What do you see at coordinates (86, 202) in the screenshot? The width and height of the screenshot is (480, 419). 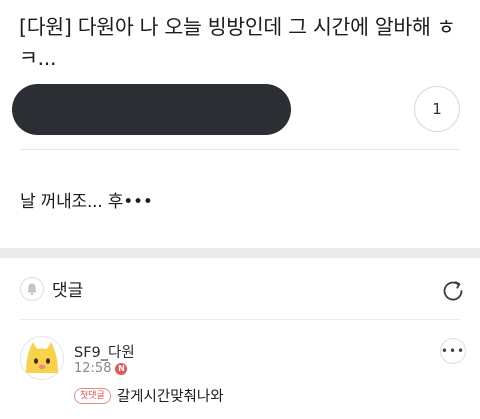 I see `post-body: 날 꺼내조... 후•••` at bounding box center [86, 202].